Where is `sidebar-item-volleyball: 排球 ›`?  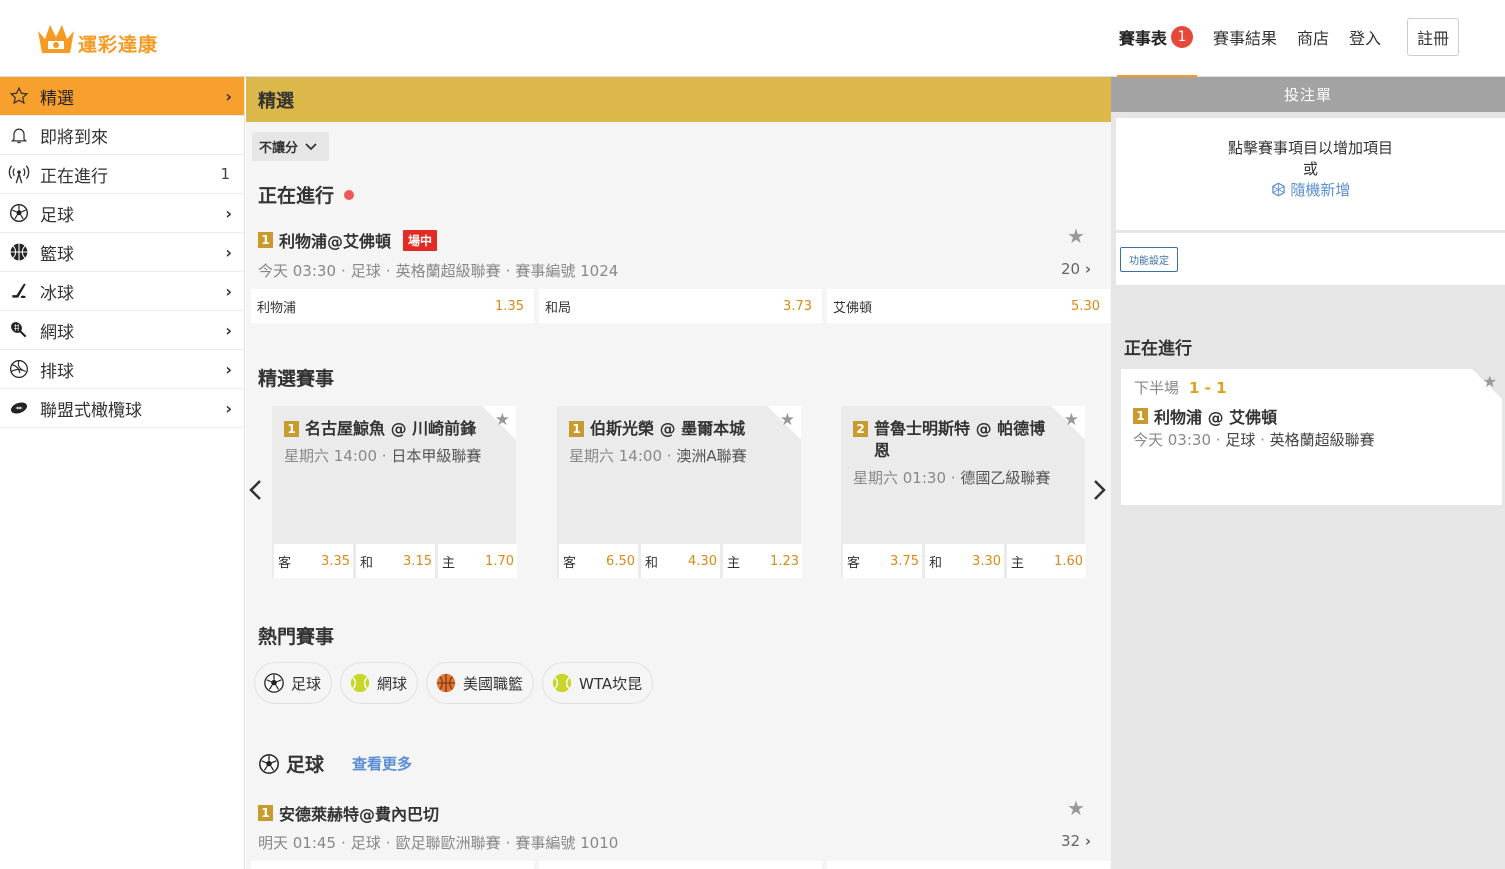
sidebar-item-volleyball: 排球 › is located at coordinates (122, 369).